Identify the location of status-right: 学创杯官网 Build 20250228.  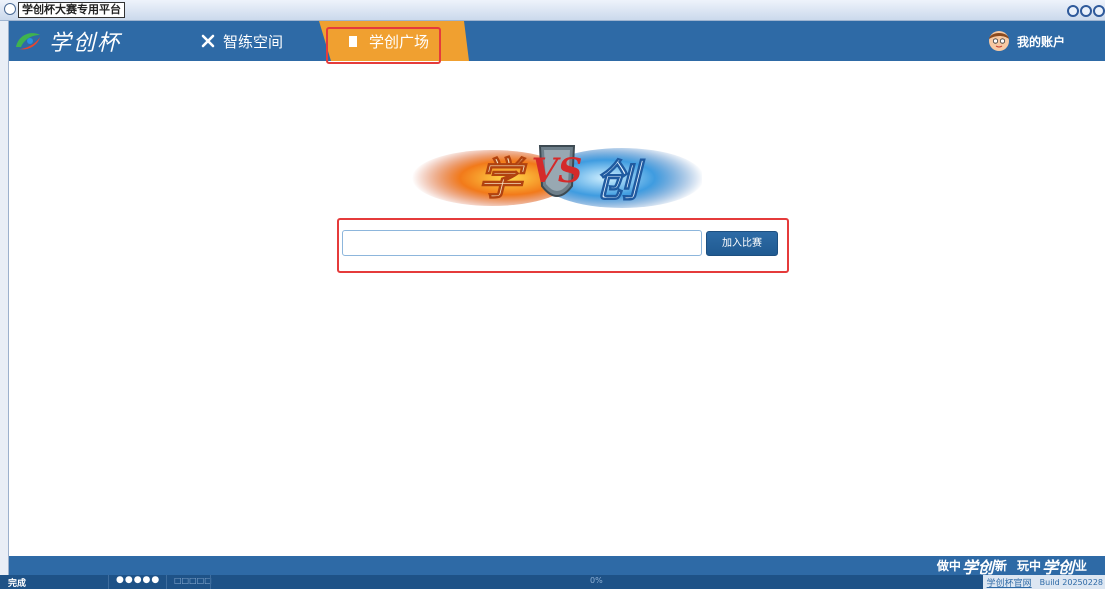
(1043, 582).